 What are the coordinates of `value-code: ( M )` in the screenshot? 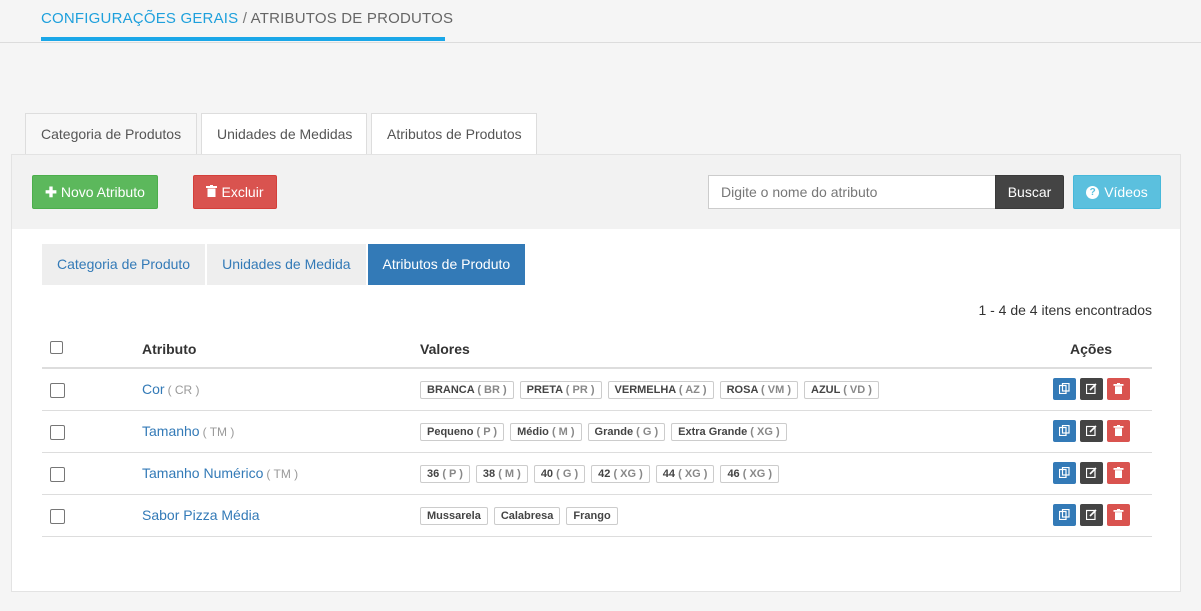 It's located at (509, 474).